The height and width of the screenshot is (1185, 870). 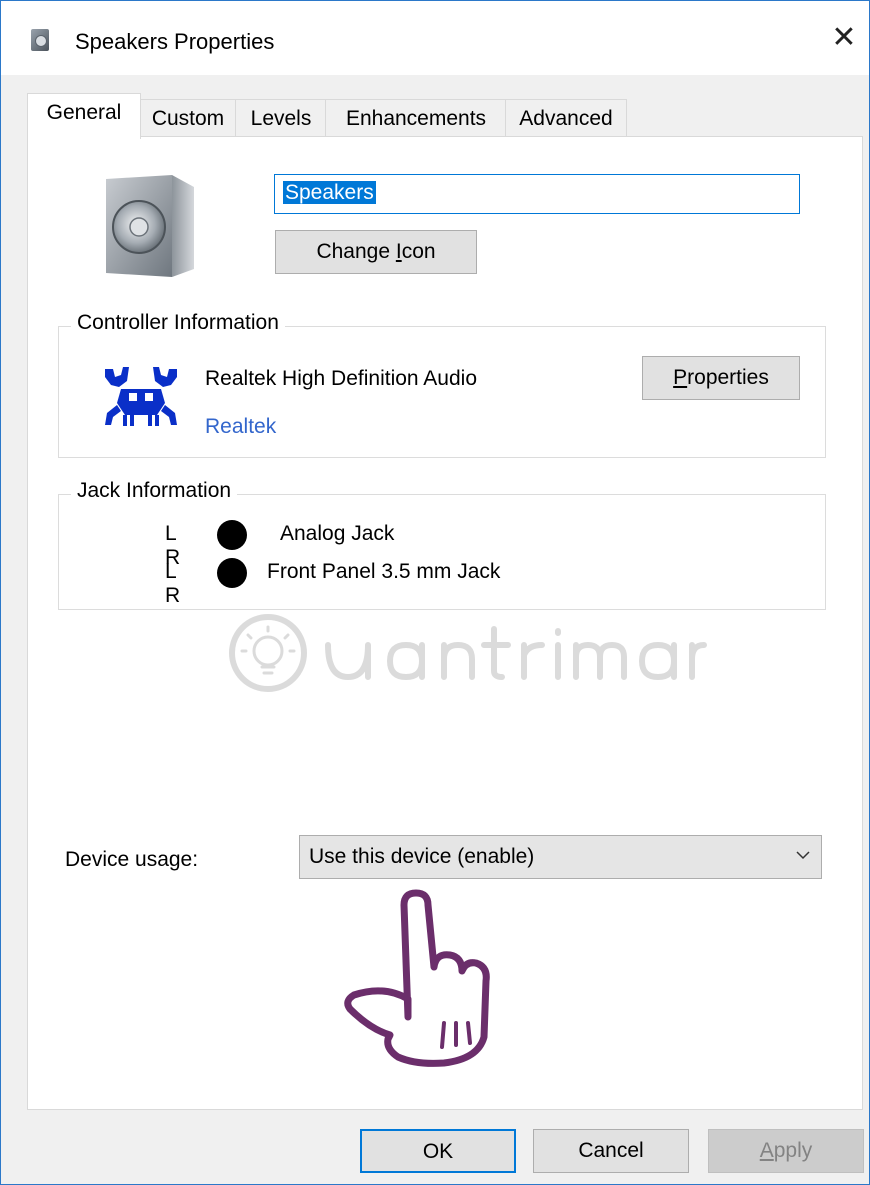 I want to click on controller-name: Realtek High Definition Audio, so click(x=341, y=378).